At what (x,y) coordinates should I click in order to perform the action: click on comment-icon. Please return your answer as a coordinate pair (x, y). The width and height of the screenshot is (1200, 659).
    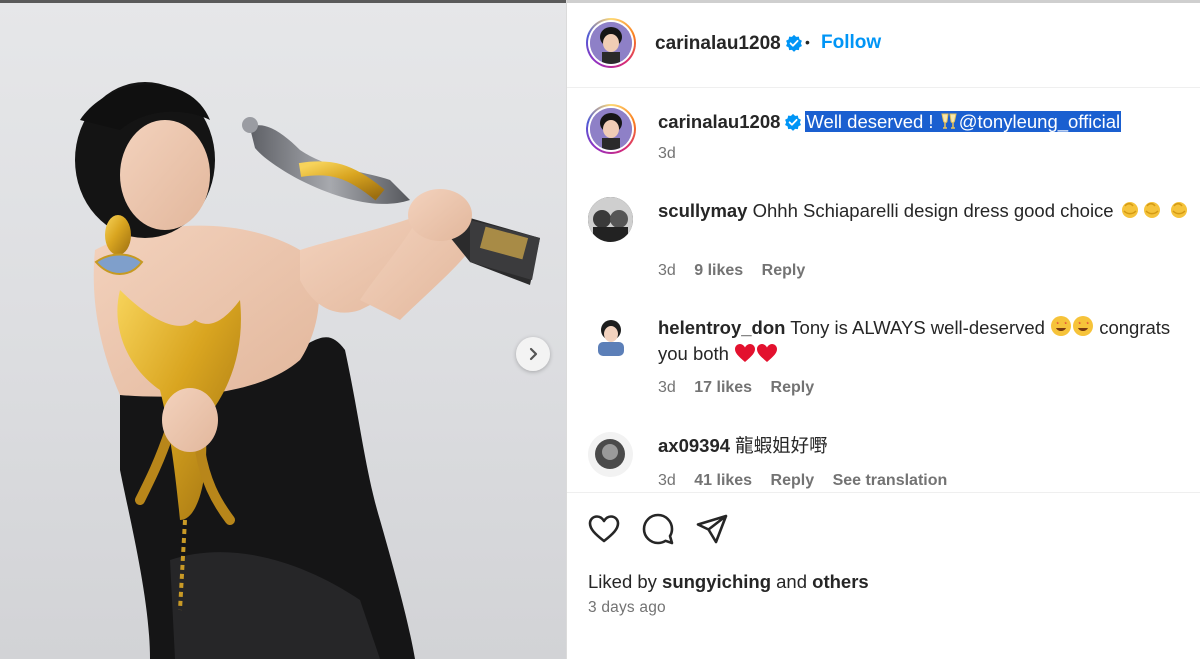
    Looking at the image, I should click on (658, 529).